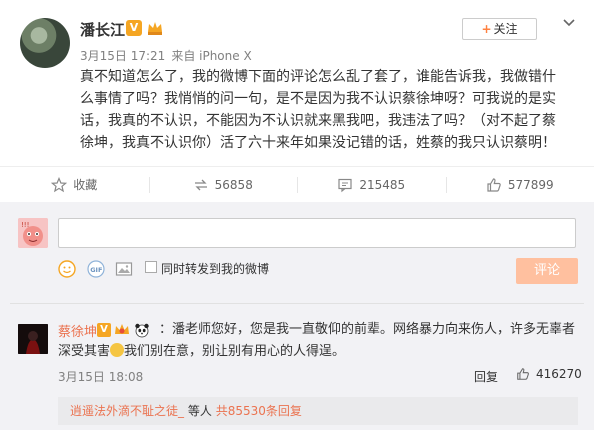 Image resolution: width=594 pixels, height=430 pixels. Describe the element at coordinates (122, 56) in the screenshot. I see `post-timestamp: 3月15日 17:21` at that location.